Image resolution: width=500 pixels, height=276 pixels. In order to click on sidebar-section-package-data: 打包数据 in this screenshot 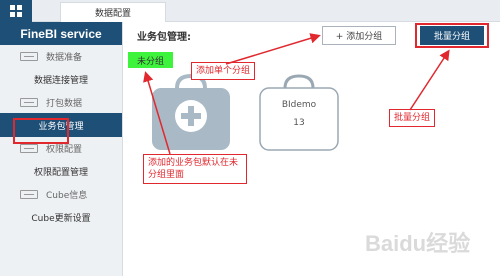, I will do `click(61, 102)`.